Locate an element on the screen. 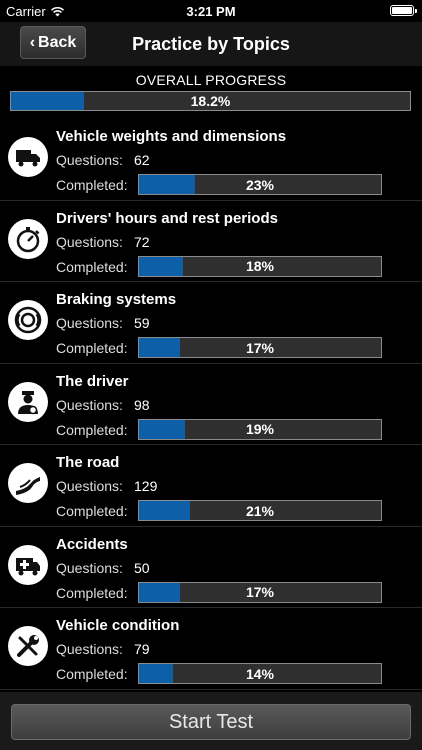 The width and height of the screenshot is (422, 750). topic-progress-bar: 14% is located at coordinates (260, 673).